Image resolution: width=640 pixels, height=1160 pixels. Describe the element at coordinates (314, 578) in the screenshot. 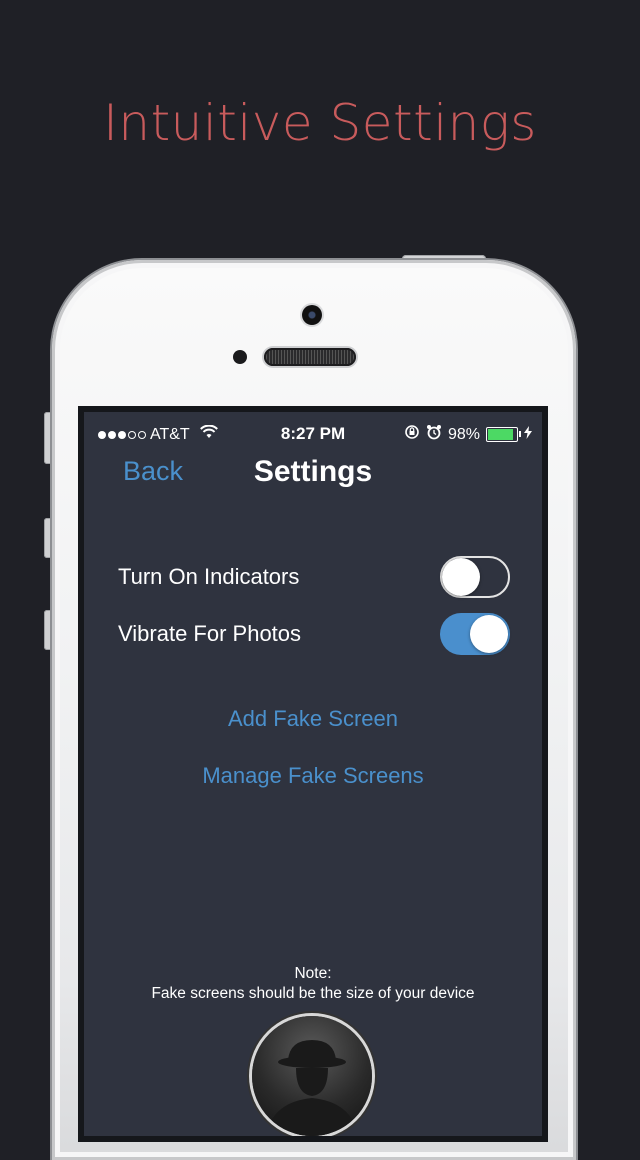

I see `setting-row-indicators: Turn On Indicators` at that location.